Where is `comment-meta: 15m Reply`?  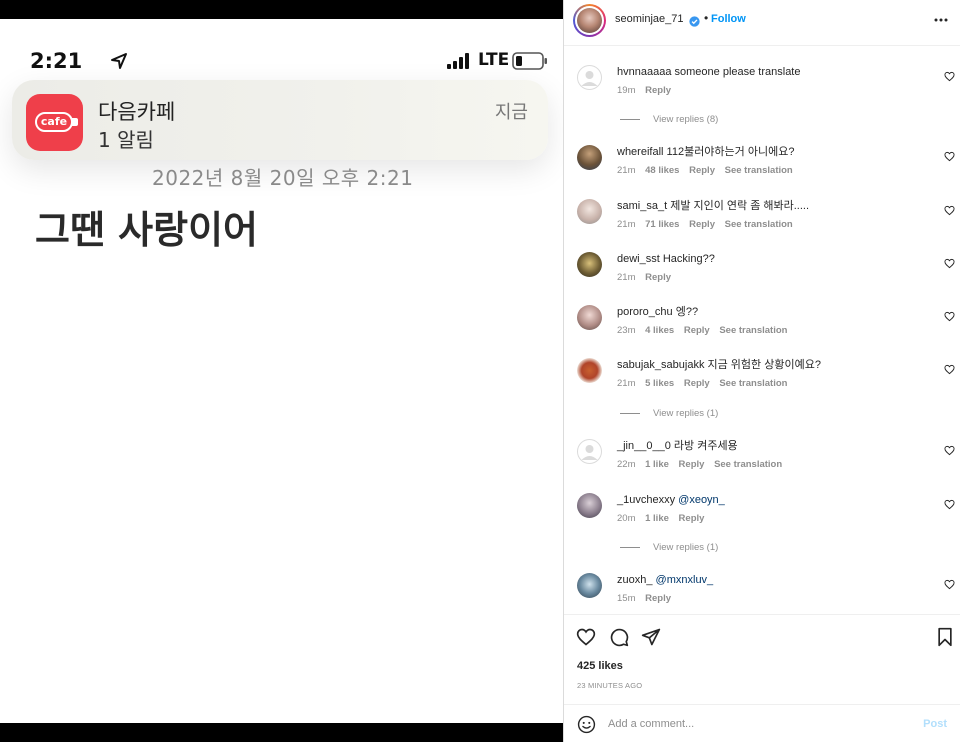
comment-meta: 15m Reply is located at coordinates (647, 598).